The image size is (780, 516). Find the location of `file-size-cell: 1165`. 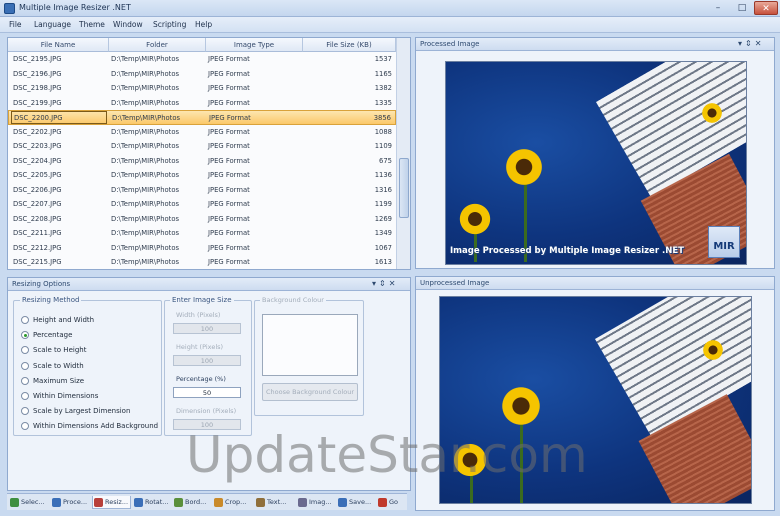

file-size-cell: 1165 is located at coordinates (383, 73).